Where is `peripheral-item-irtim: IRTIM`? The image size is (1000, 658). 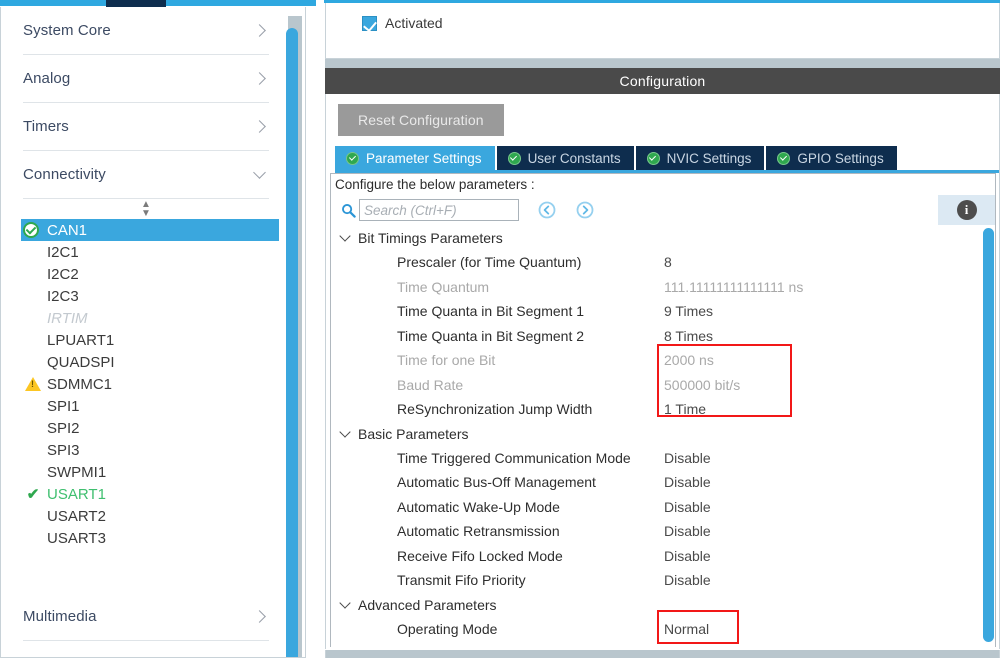 peripheral-item-irtim: IRTIM is located at coordinates (146, 318).